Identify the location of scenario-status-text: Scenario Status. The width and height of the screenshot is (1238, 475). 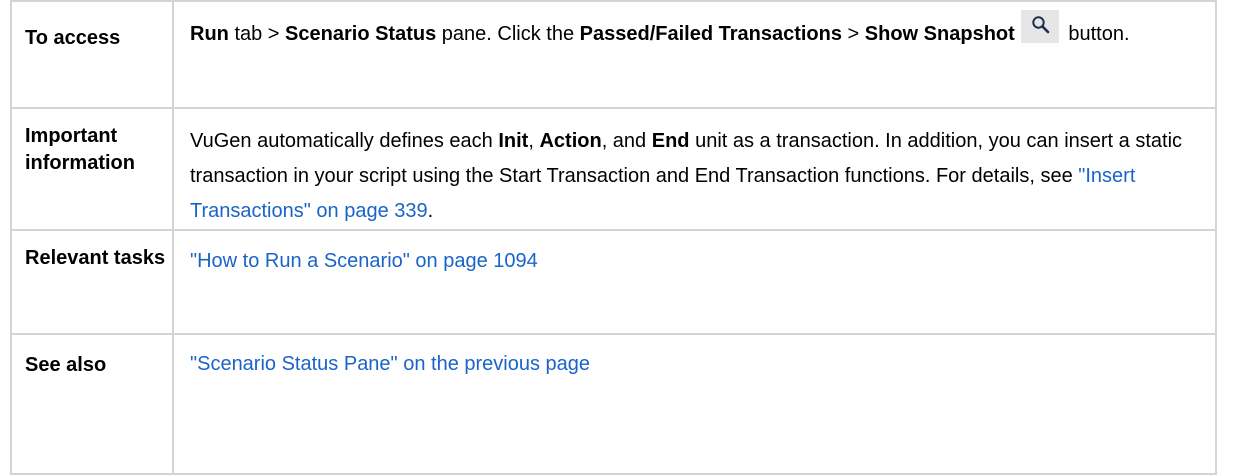
(361, 34).